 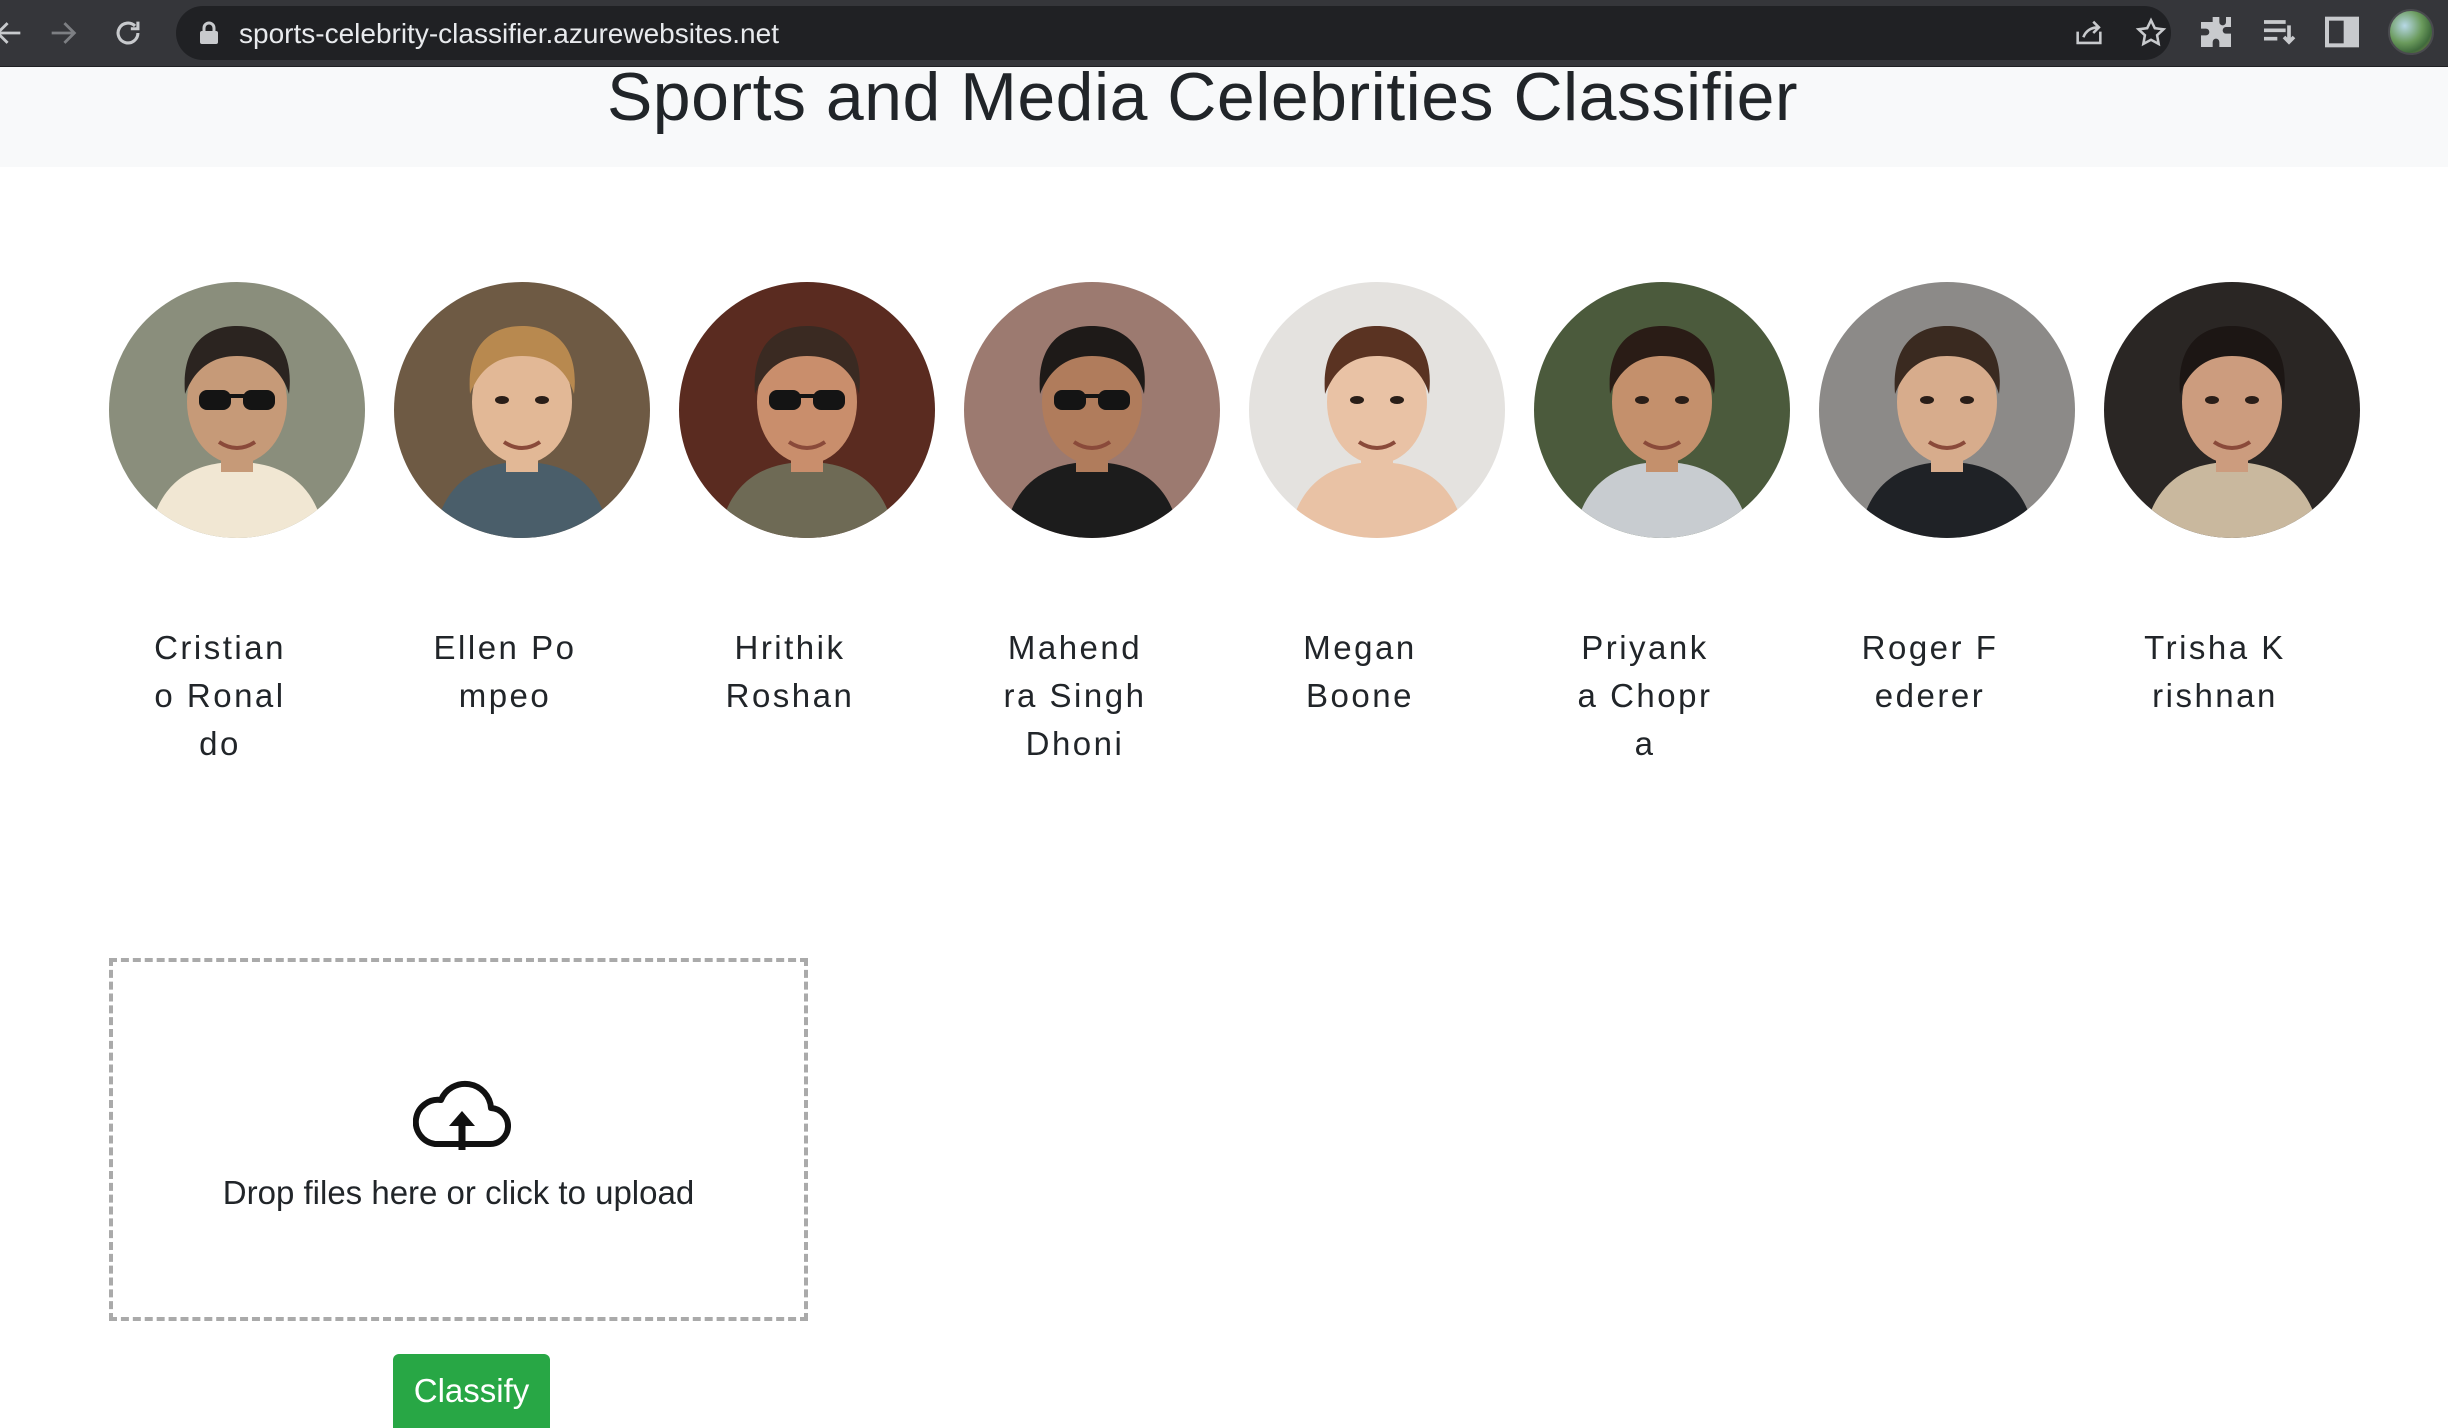 What do you see at coordinates (2342, 32) in the screenshot?
I see `side-panel-icon` at bounding box center [2342, 32].